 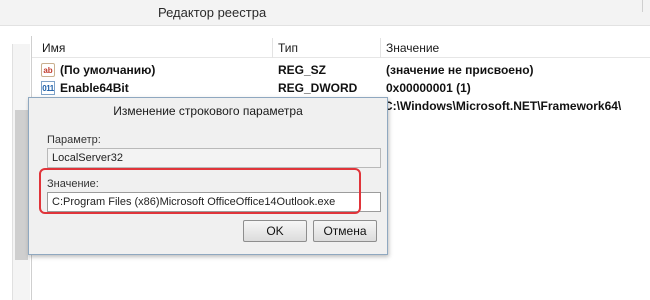 I want to click on window-edge, so click(x=646, y=6).